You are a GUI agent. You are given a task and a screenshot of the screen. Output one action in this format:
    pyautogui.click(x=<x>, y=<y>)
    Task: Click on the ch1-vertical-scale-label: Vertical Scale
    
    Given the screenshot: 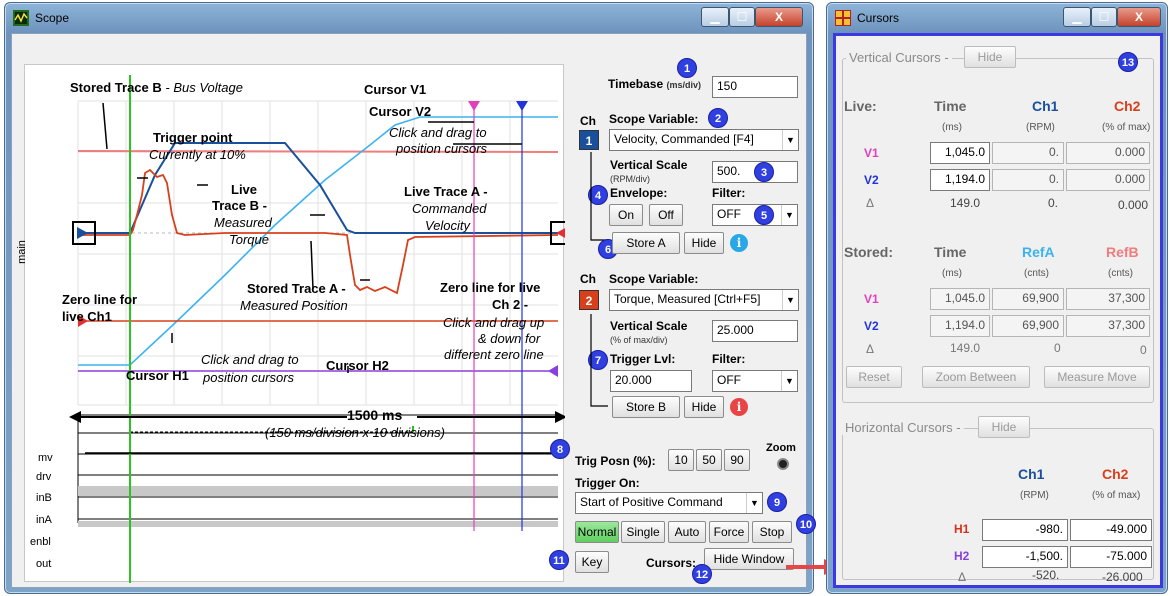 What is the action you would take?
    pyautogui.click(x=649, y=165)
    